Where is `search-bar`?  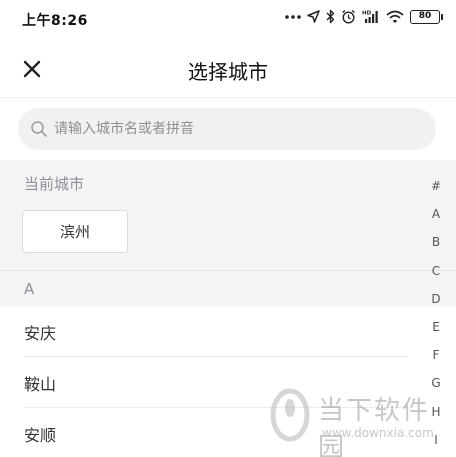 search-bar is located at coordinates (227, 129).